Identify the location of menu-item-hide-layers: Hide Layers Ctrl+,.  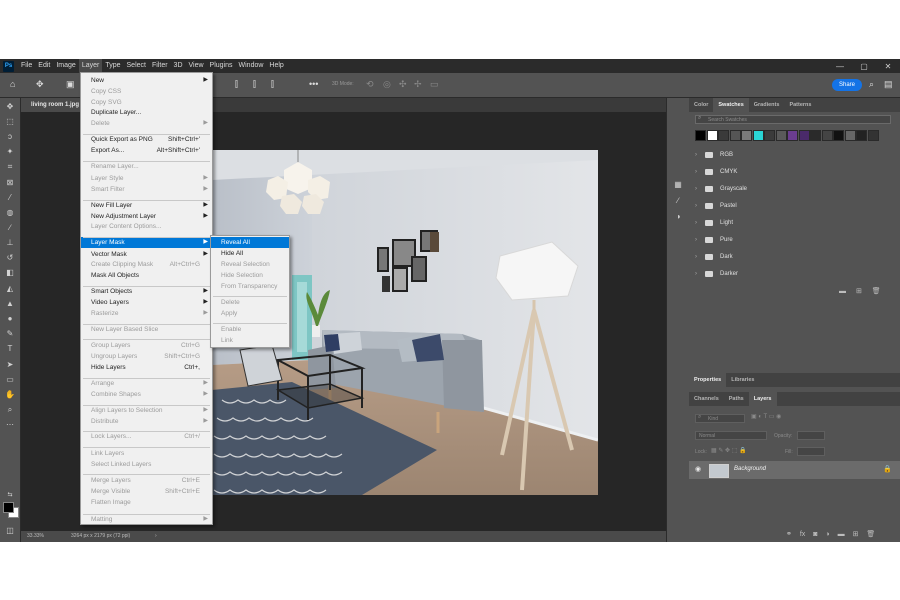
(146, 367).